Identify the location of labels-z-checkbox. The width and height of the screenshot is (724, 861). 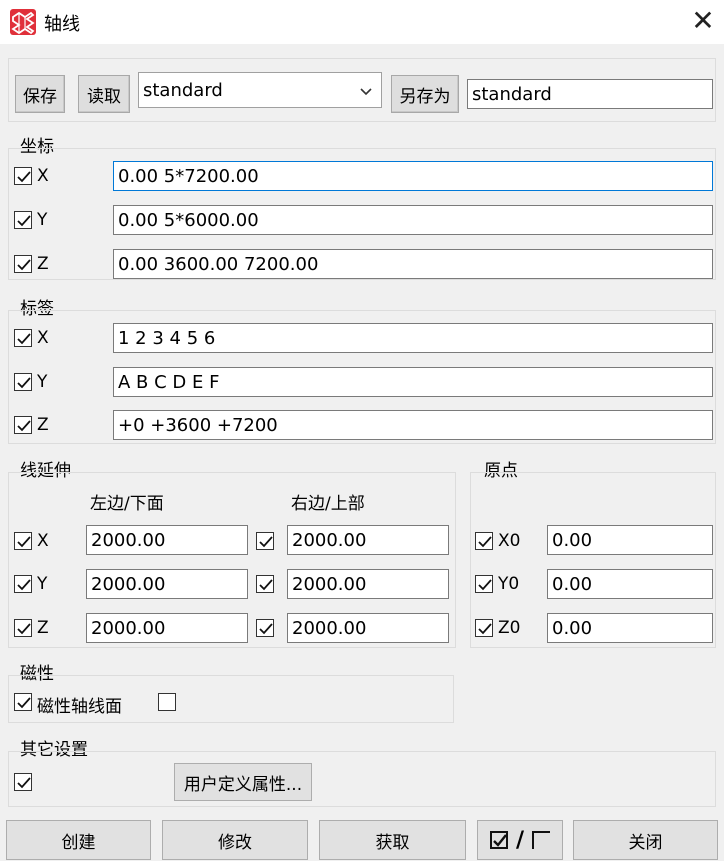
(23, 425).